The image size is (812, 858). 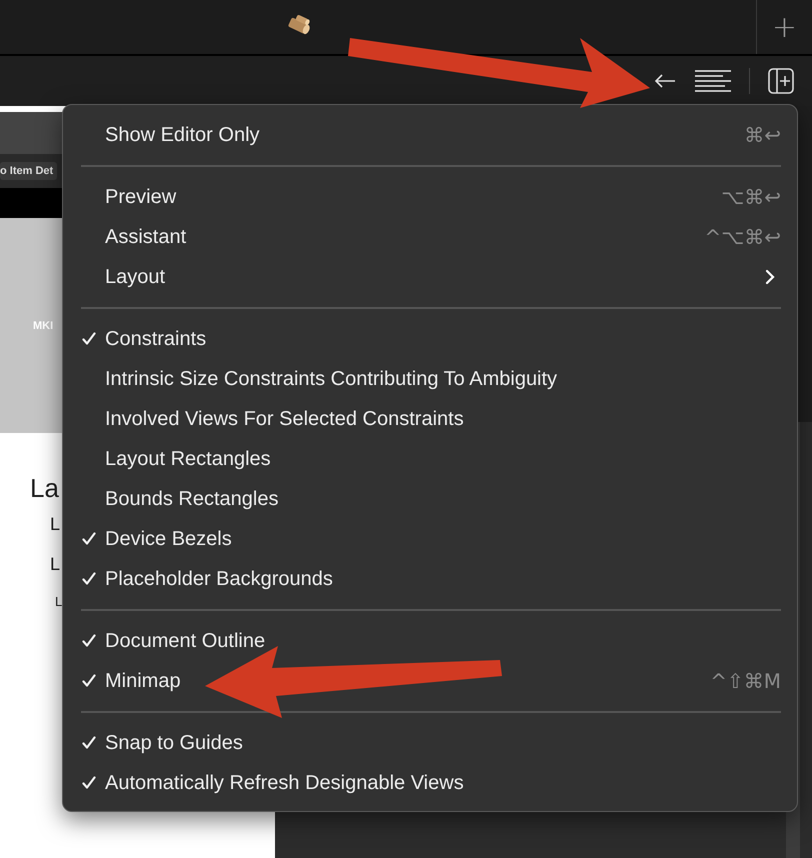 What do you see at coordinates (430, 135) in the screenshot?
I see `menu-item: Show Editor Only ⌘↩` at bounding box center [430, 135].